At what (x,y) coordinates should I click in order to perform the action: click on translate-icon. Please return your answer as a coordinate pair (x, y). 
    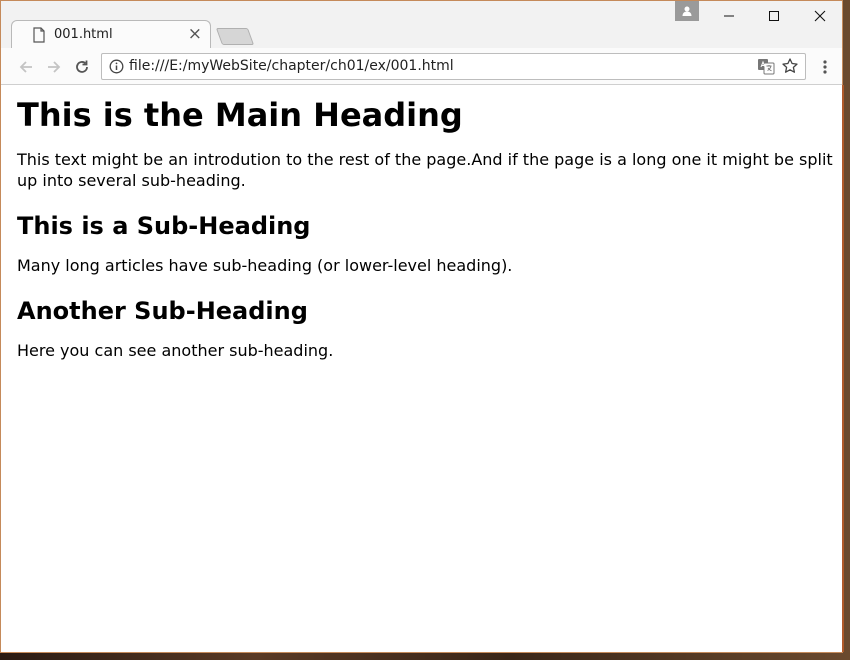
    Looking at the image, I should click on (766, 66).